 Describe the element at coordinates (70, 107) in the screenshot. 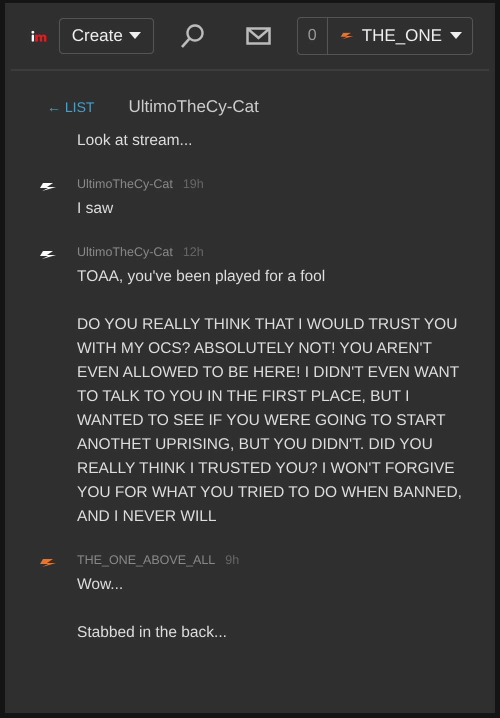

I see `back-to-list-link: ← LIST` at that location.